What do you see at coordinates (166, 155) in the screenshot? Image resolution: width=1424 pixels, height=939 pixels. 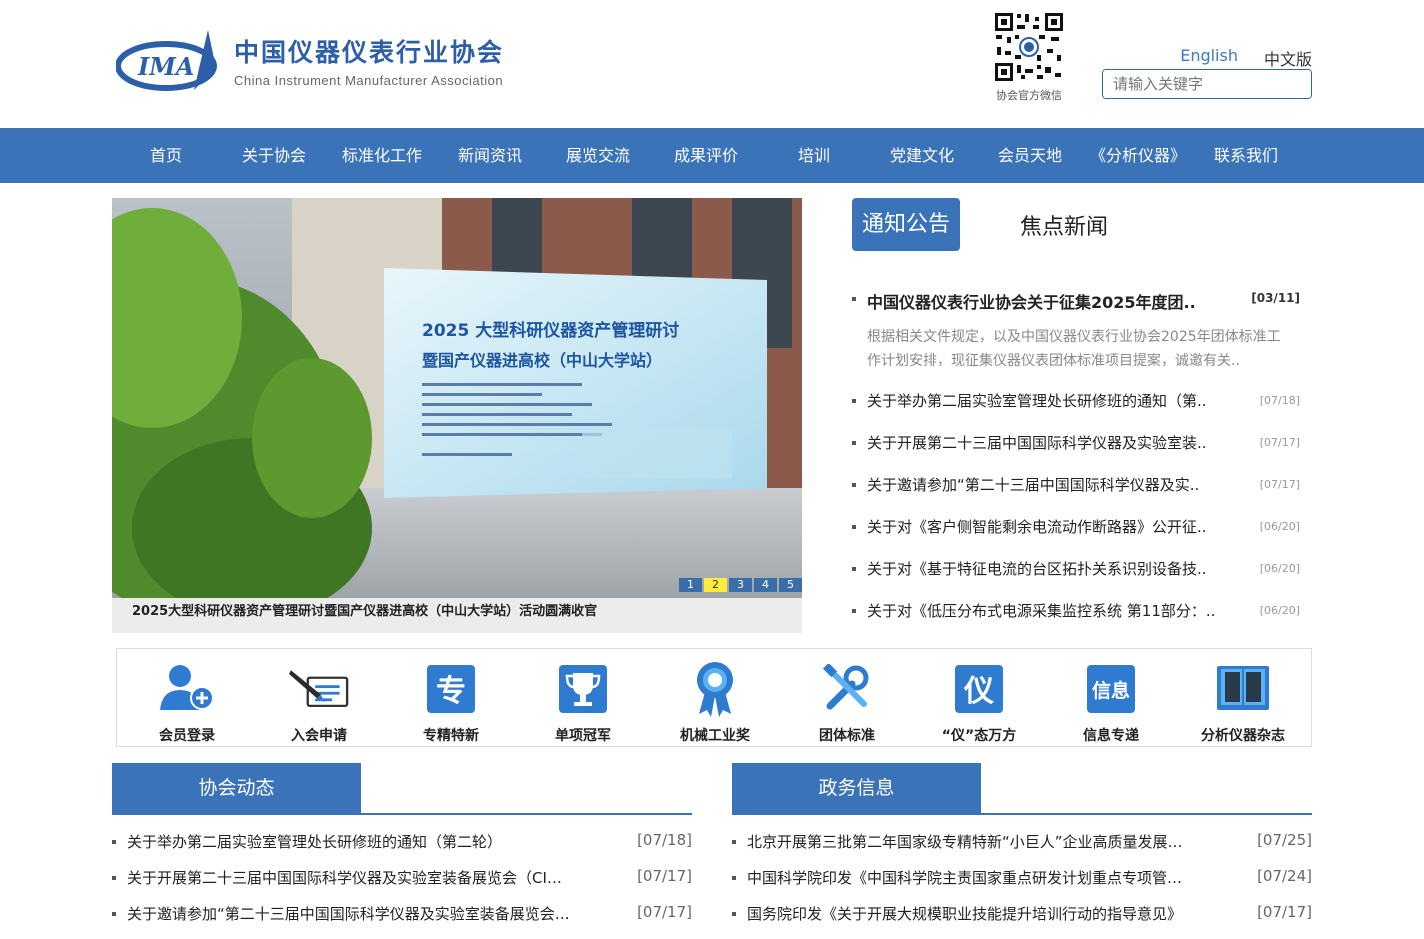 I see `nav-home: 首页` at bounding box center [166, 155].